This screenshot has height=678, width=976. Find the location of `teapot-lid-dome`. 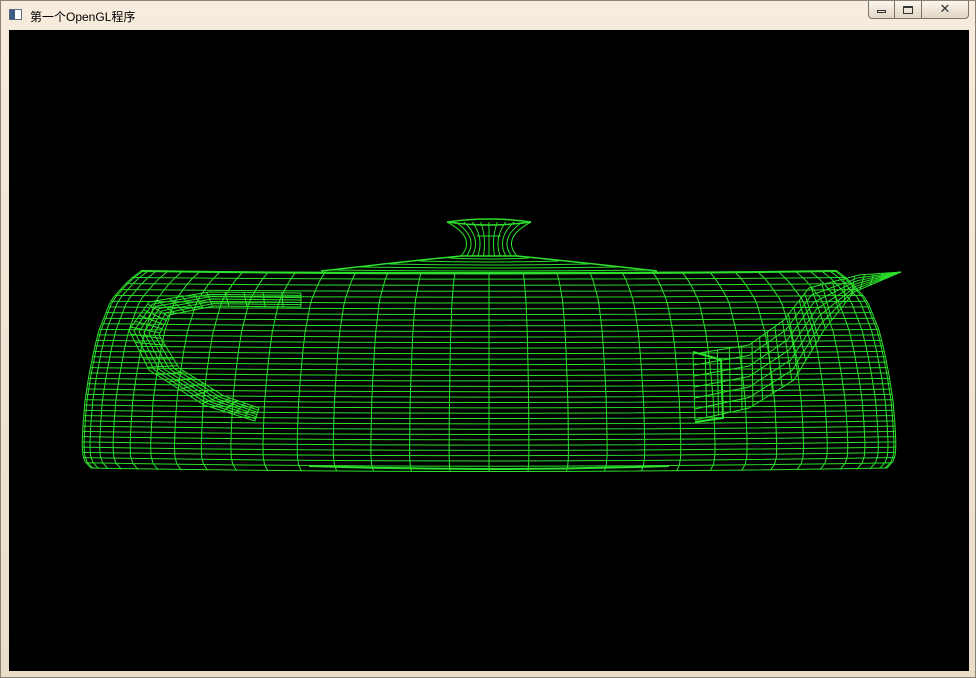

teapot-lid-dome is located at coordinates (489, 263).